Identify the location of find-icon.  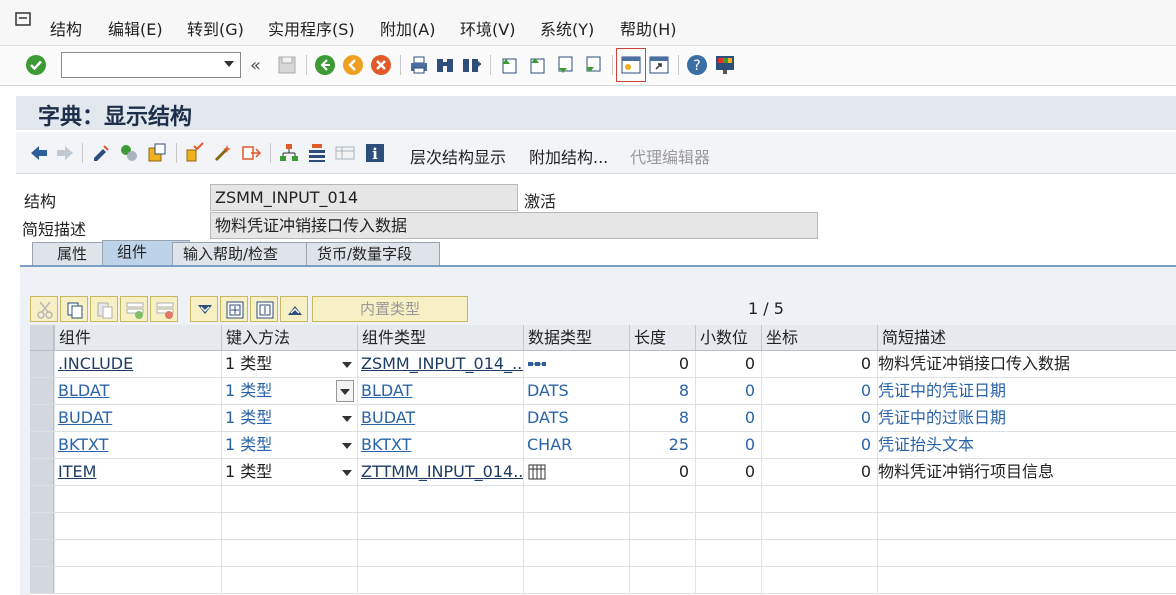
(445, 65).